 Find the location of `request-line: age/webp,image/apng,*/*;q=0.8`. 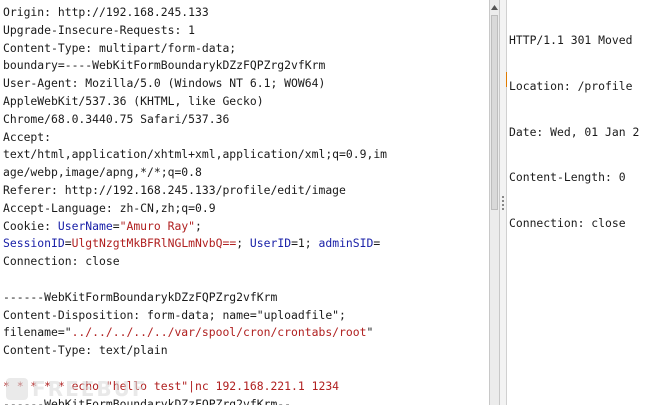

request-line: age/webp,image/apng,*/*;q=0.8 is located at coordinates (195, 173).